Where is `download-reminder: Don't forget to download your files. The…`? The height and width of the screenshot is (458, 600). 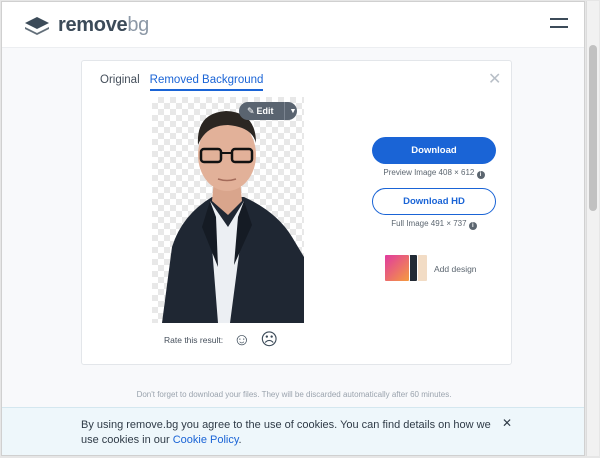
download-reminder: Don't forget to download your files. The… is located at coordinates (294, 394).